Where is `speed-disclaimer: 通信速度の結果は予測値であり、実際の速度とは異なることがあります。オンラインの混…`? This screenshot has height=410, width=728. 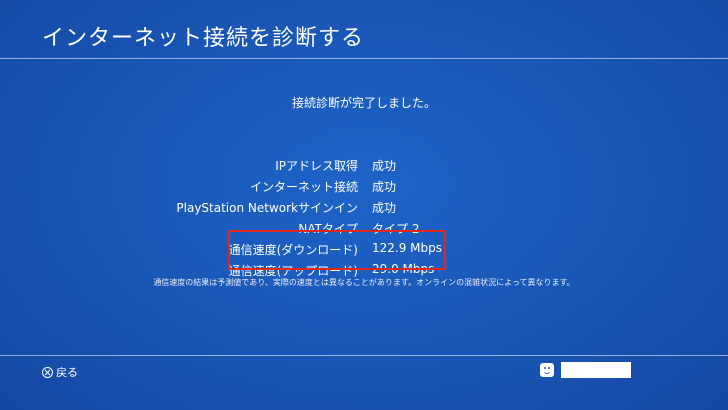 speed-disclaimer: 通信速度の結果は予測値であり、実際の速度とは異なることがあります。オンラインの混… is located at coordinates (364, 282).